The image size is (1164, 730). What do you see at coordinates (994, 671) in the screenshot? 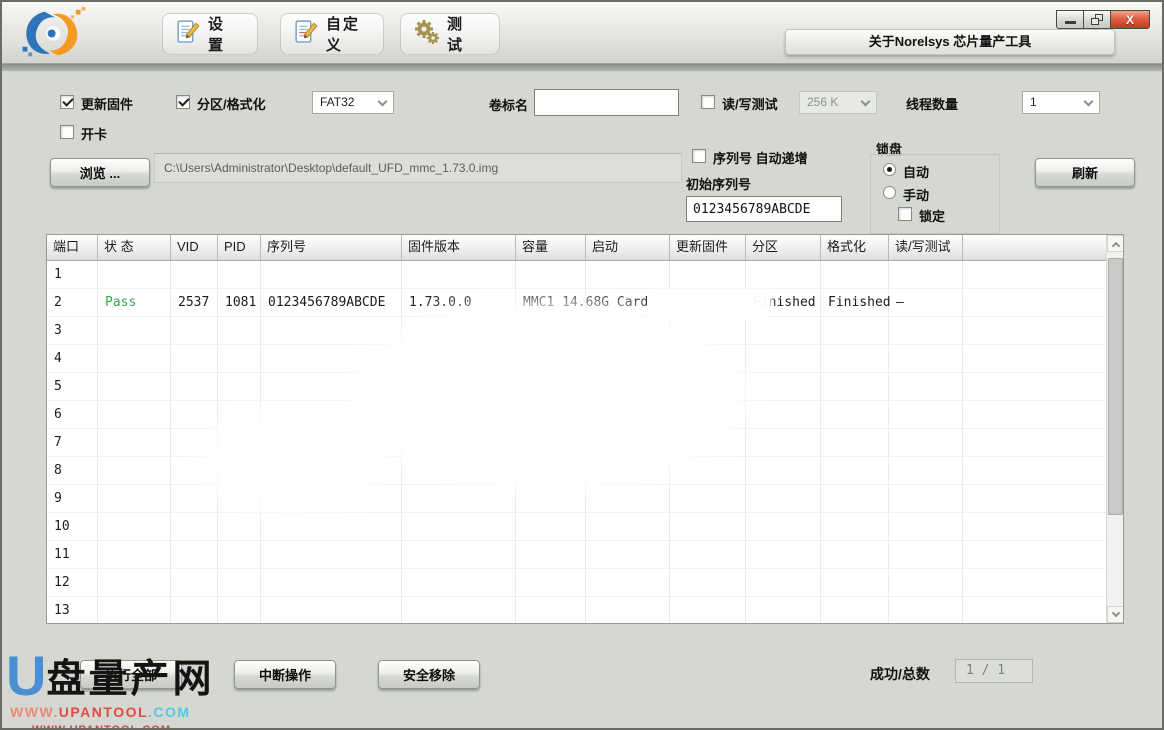
I see `success-total-field: 1 / 1` at bounding box center [994, 671].